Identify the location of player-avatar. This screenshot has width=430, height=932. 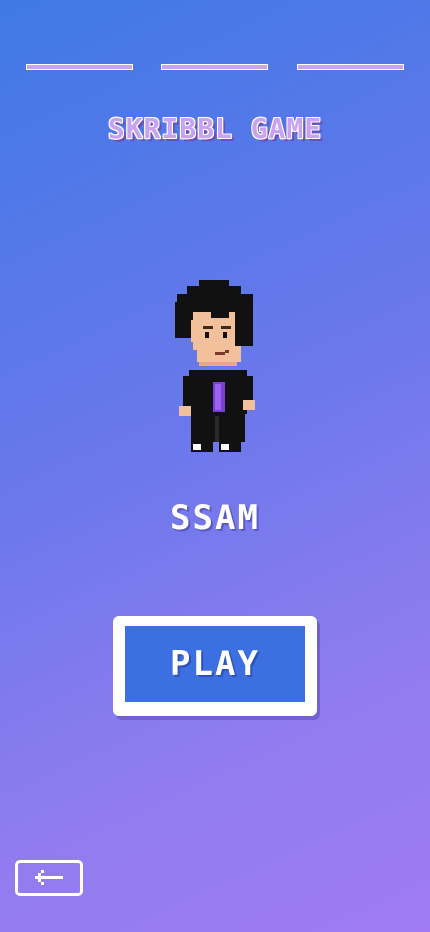
(215, 368).